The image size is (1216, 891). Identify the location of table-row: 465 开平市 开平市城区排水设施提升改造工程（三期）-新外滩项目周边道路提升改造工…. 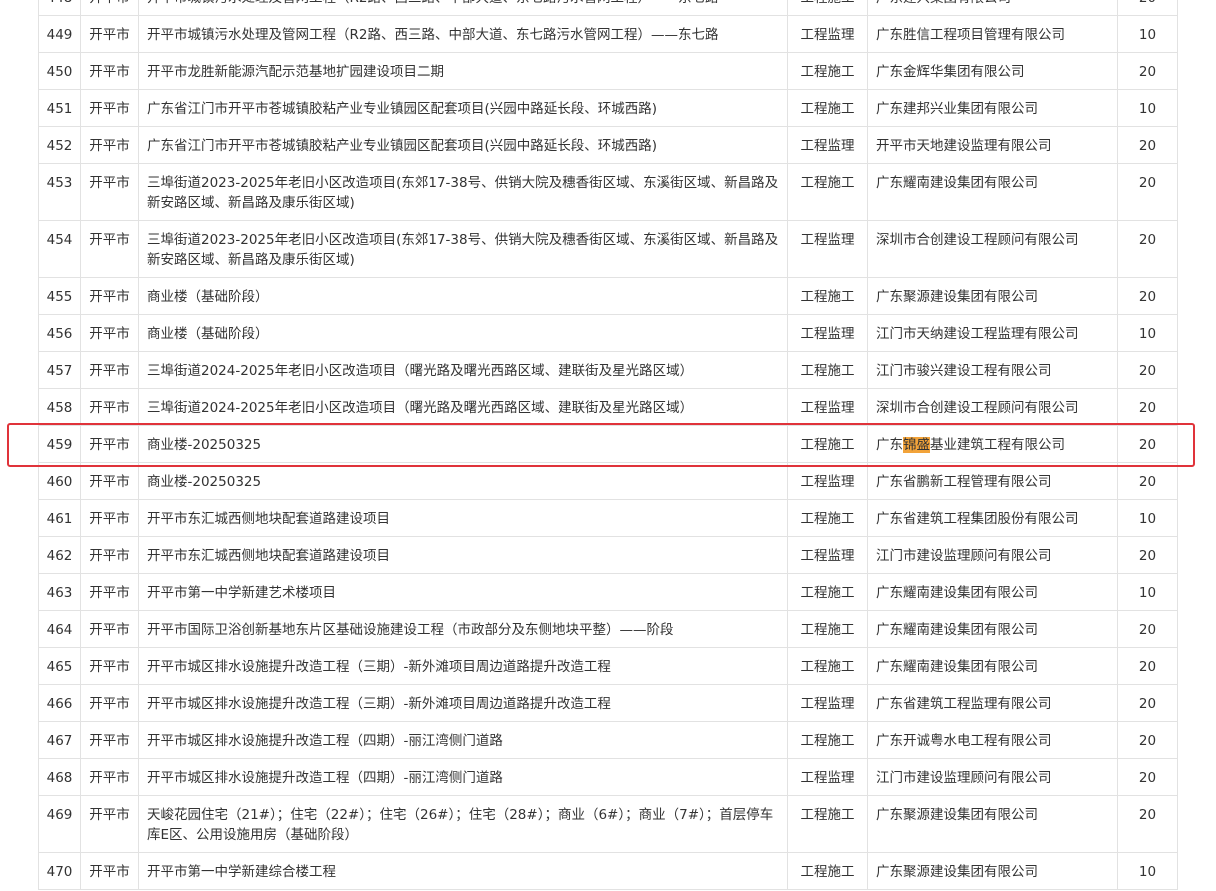
(608, 666).